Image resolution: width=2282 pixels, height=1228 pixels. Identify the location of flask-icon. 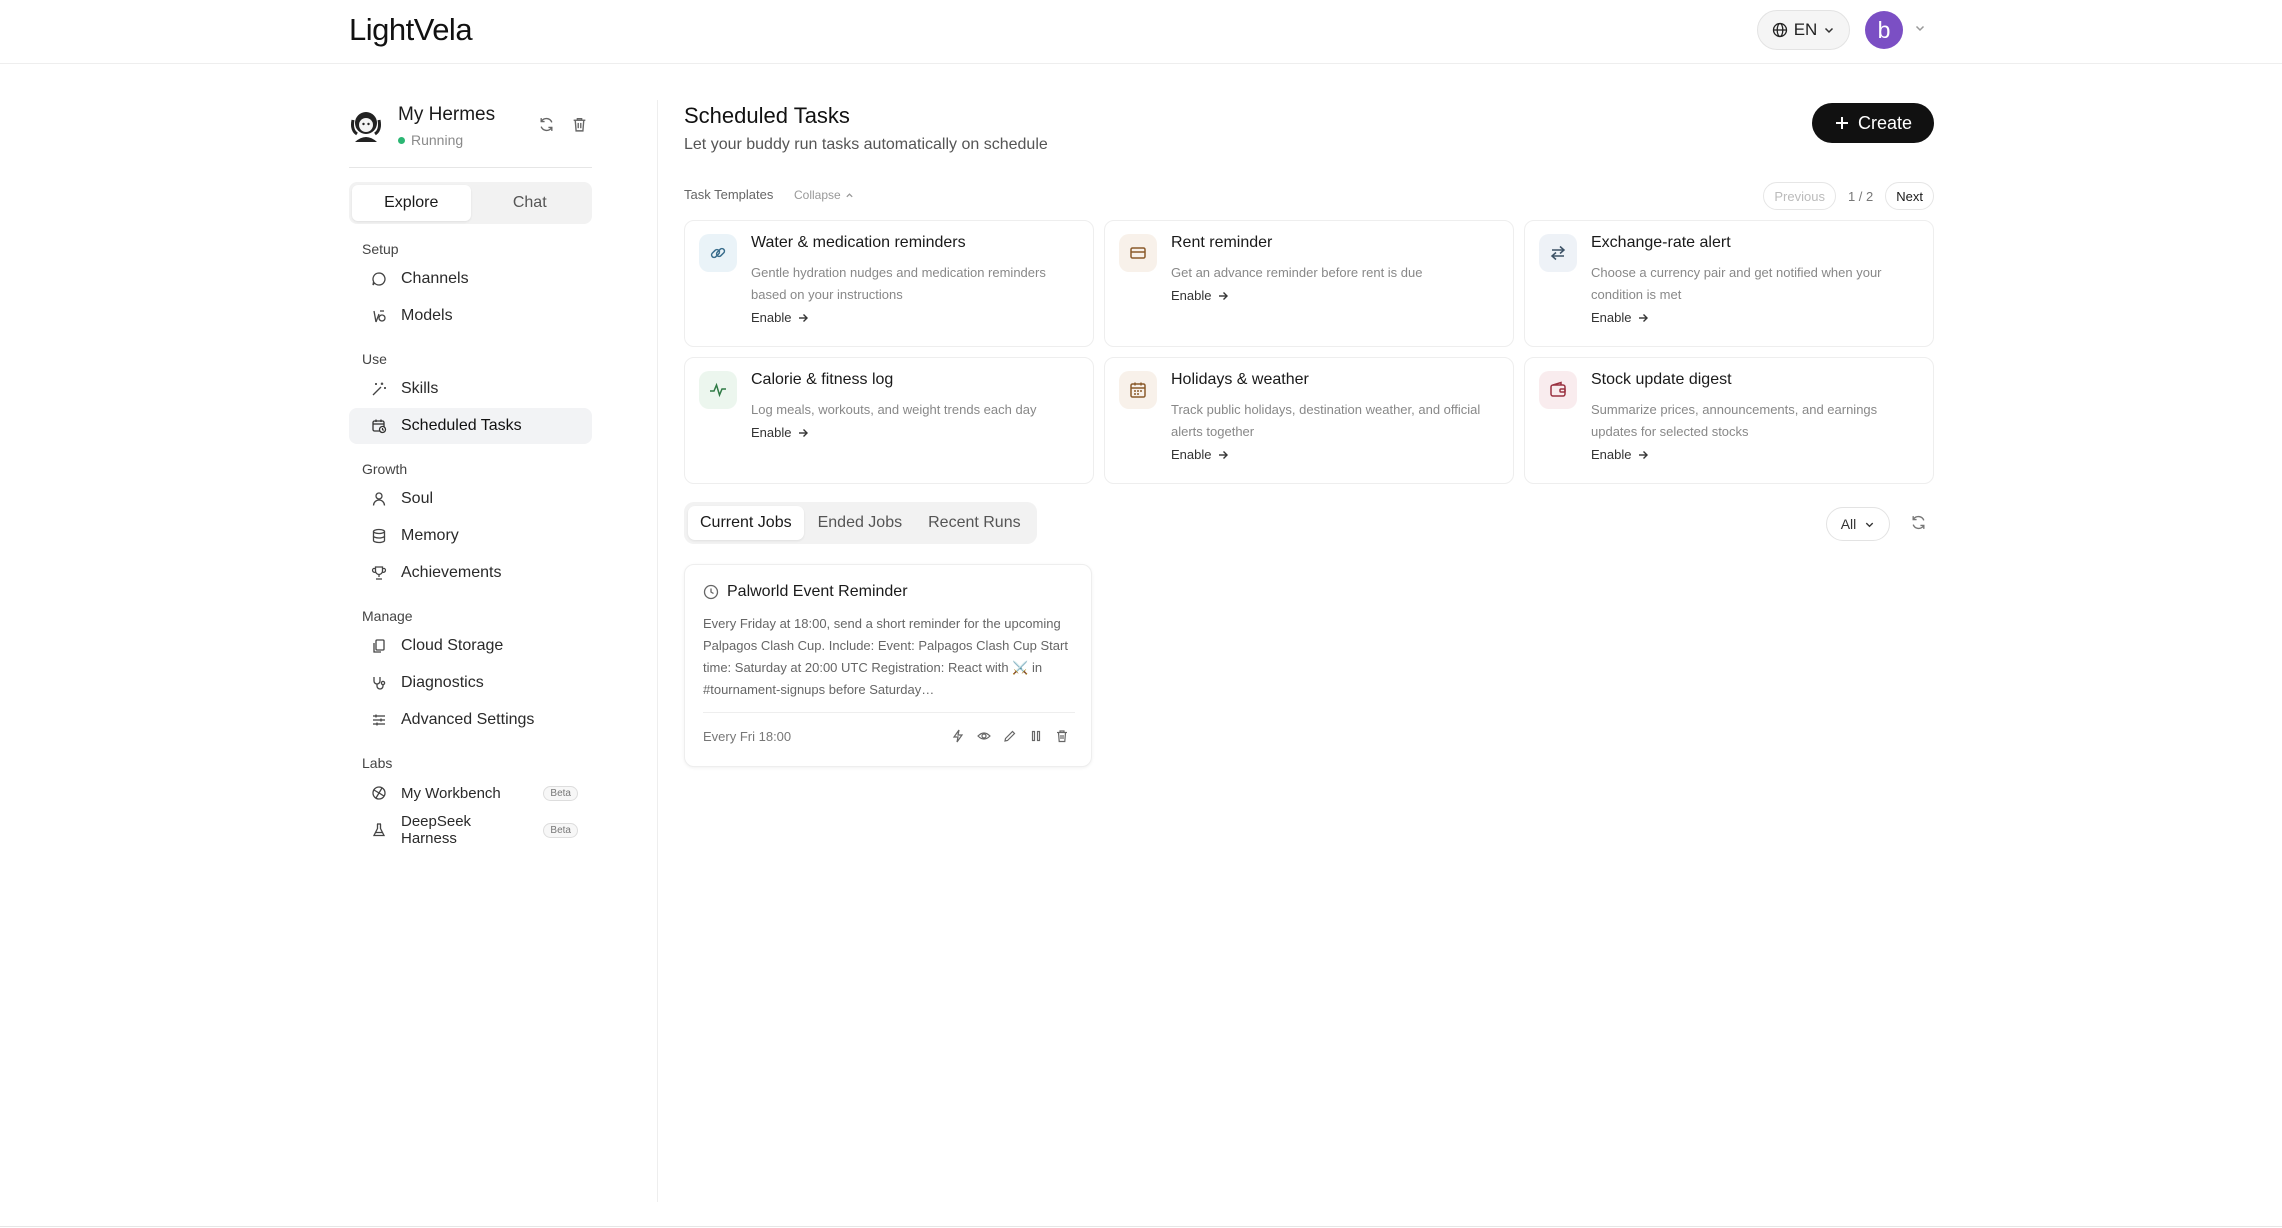
(379, 830).